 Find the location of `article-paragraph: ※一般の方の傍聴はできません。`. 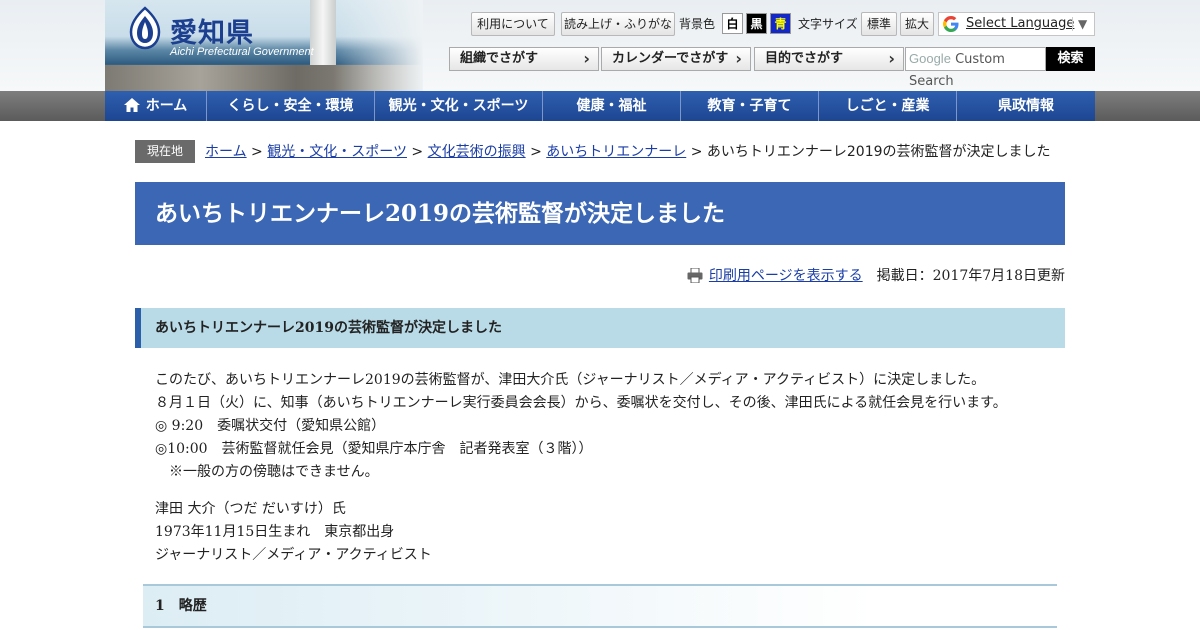

article-paragraph: ※一般の方の傍聴はできません。 is located at coordinates (267, 472).